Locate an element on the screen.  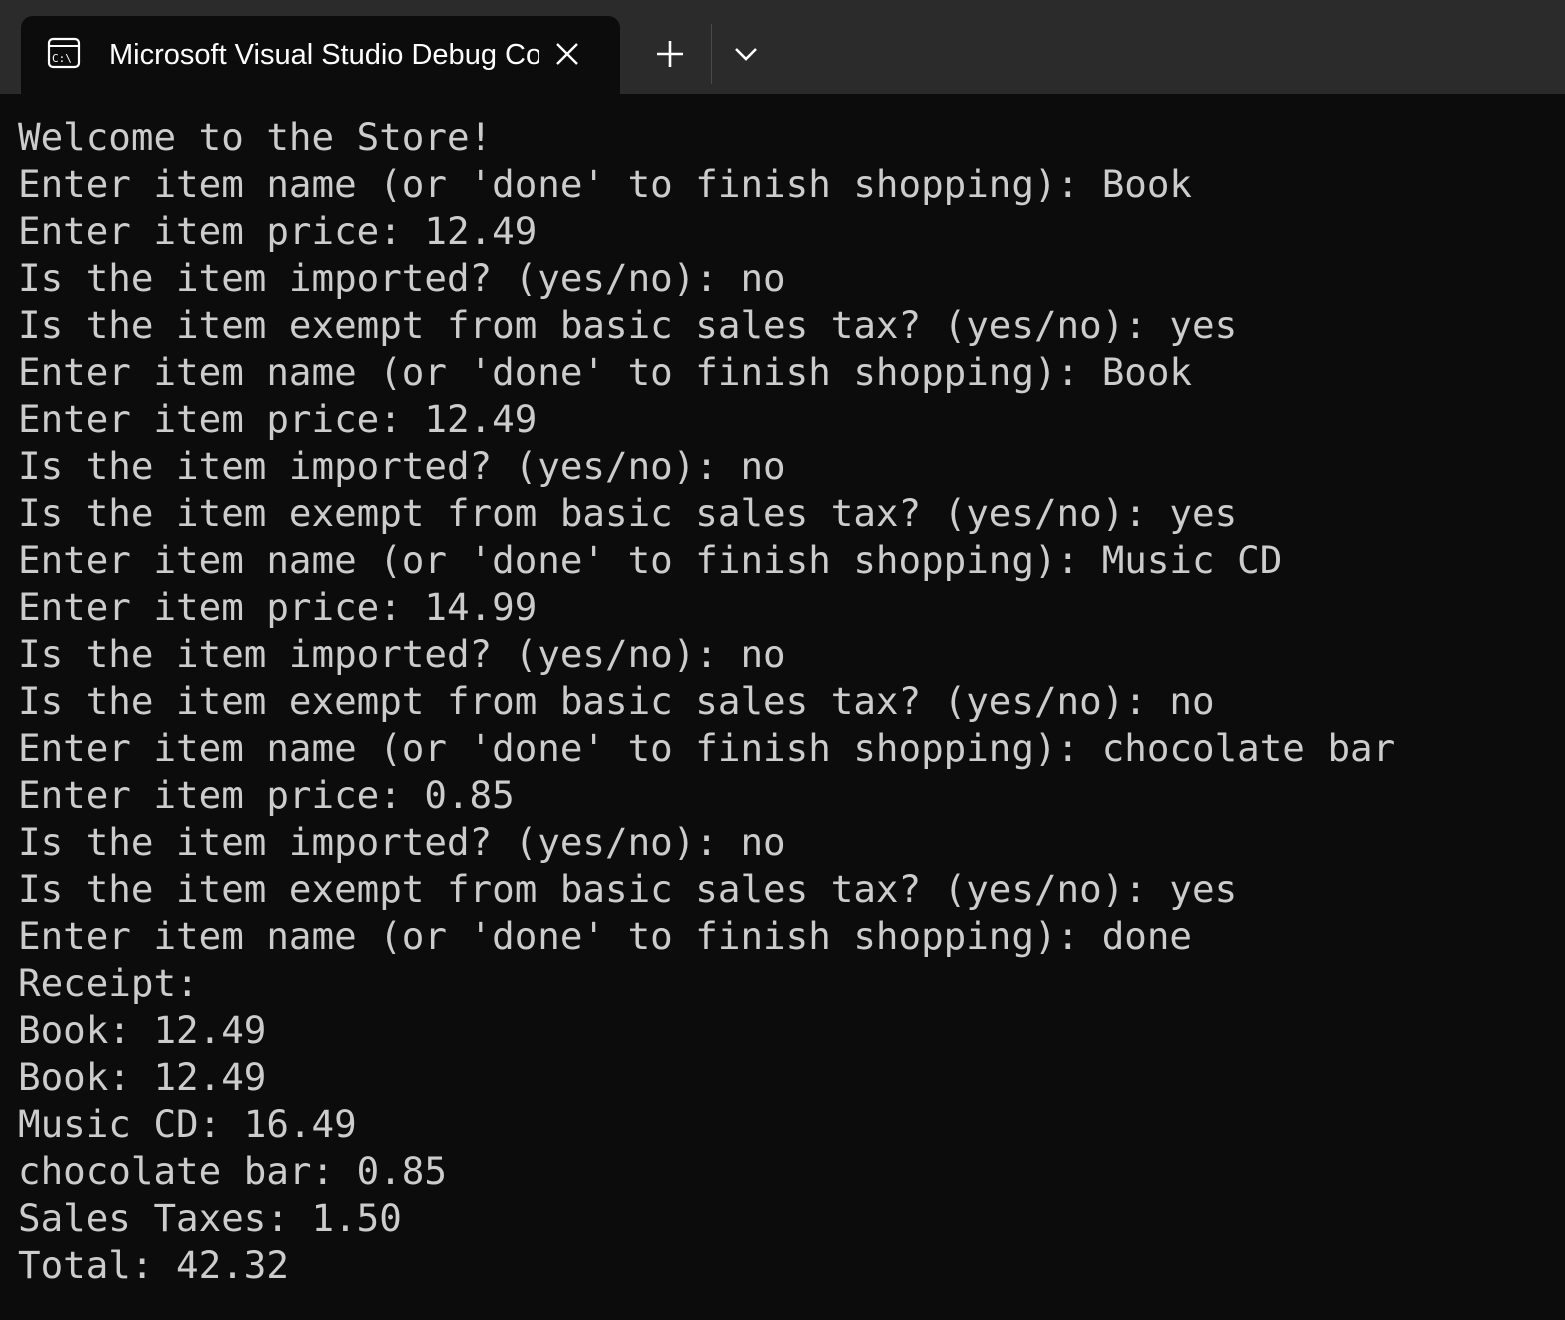
console-line: Sales Taxes: 1.50 is located at coordinates (210, 1218).